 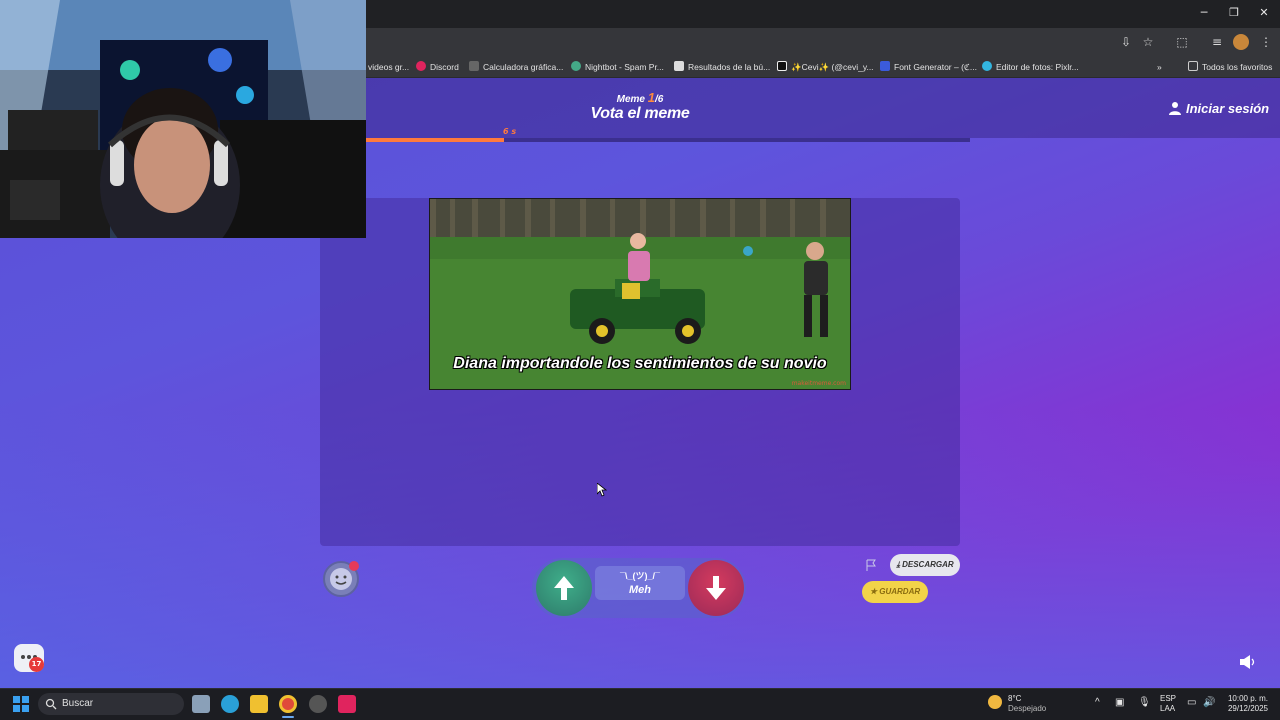 I want to click on taskbar-search-placeholder: Buscar, so click(x=78, y=703).